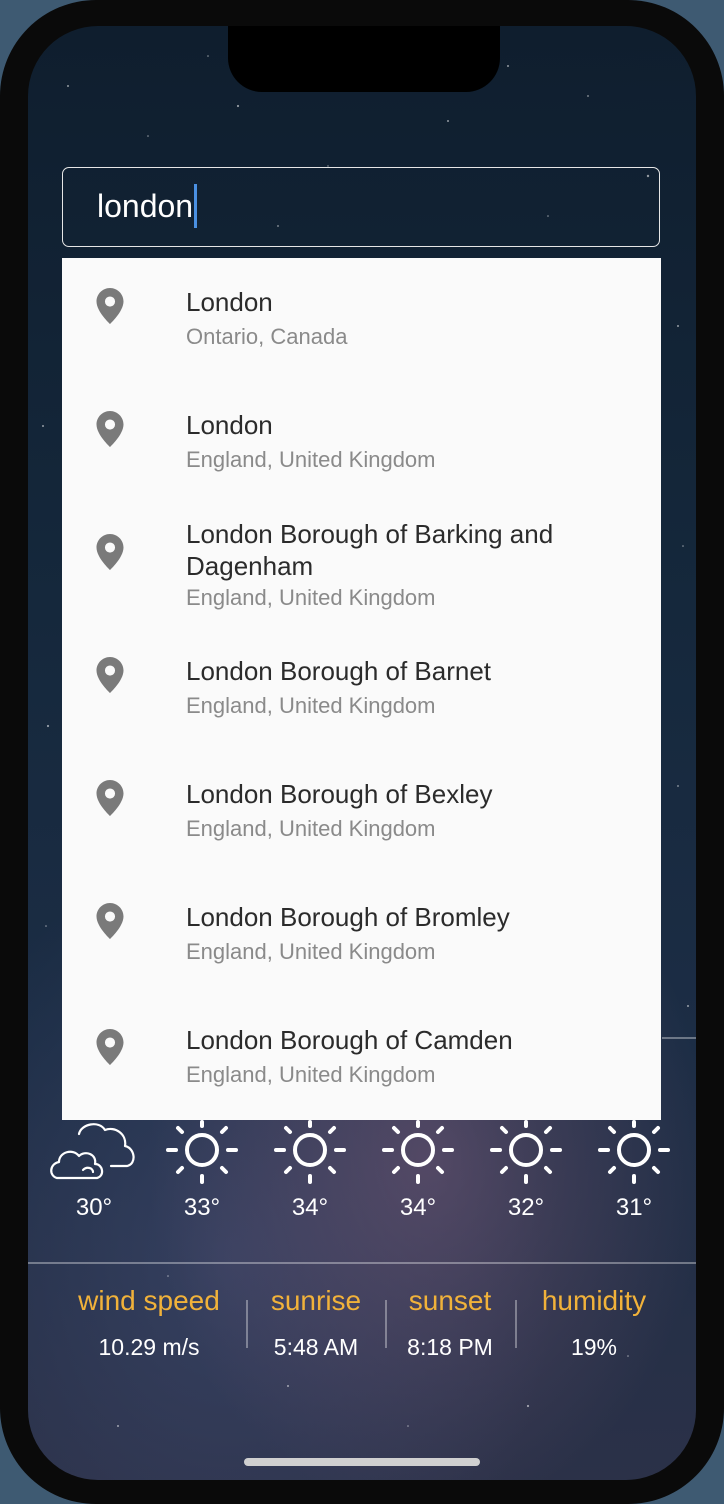 The height and width of the screenshot is (1504, 724). What do you see at coordinates (594, 1347) in the screenshot?
I see `stat-value: 19%` at bounding box center [594, 1347].